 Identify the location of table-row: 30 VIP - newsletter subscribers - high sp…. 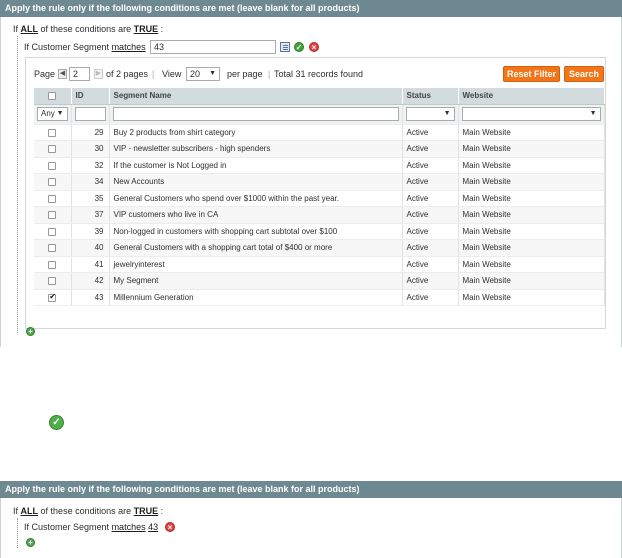
(319, 149).